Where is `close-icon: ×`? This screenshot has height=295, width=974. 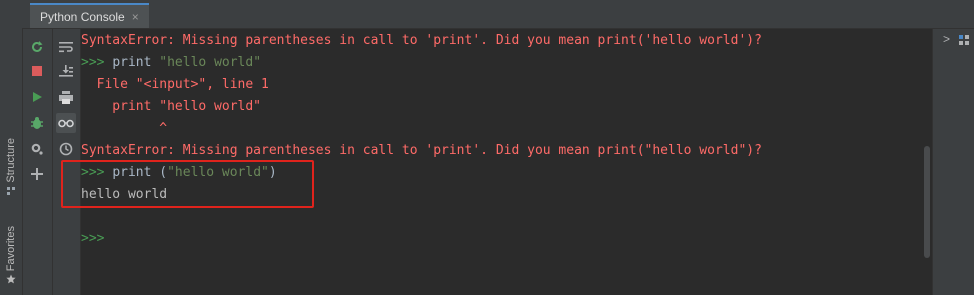
close-icon: × is located at coordinates (135, 17).